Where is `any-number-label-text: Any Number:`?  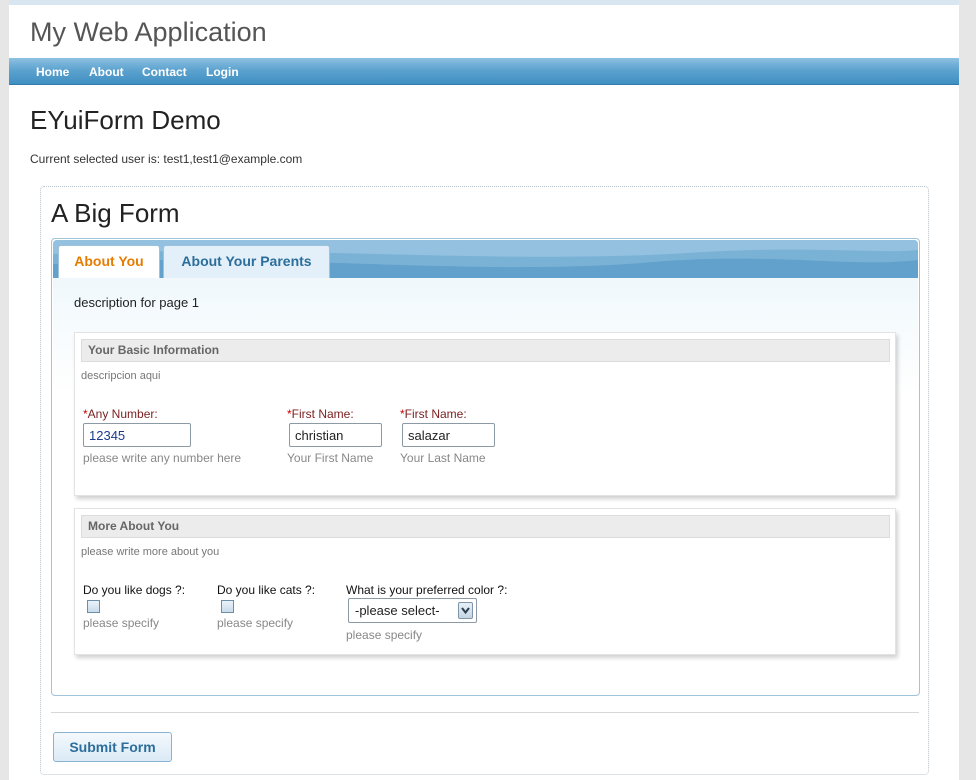 any-number-label-text: Any Number: is located at coordinates (122, 414).